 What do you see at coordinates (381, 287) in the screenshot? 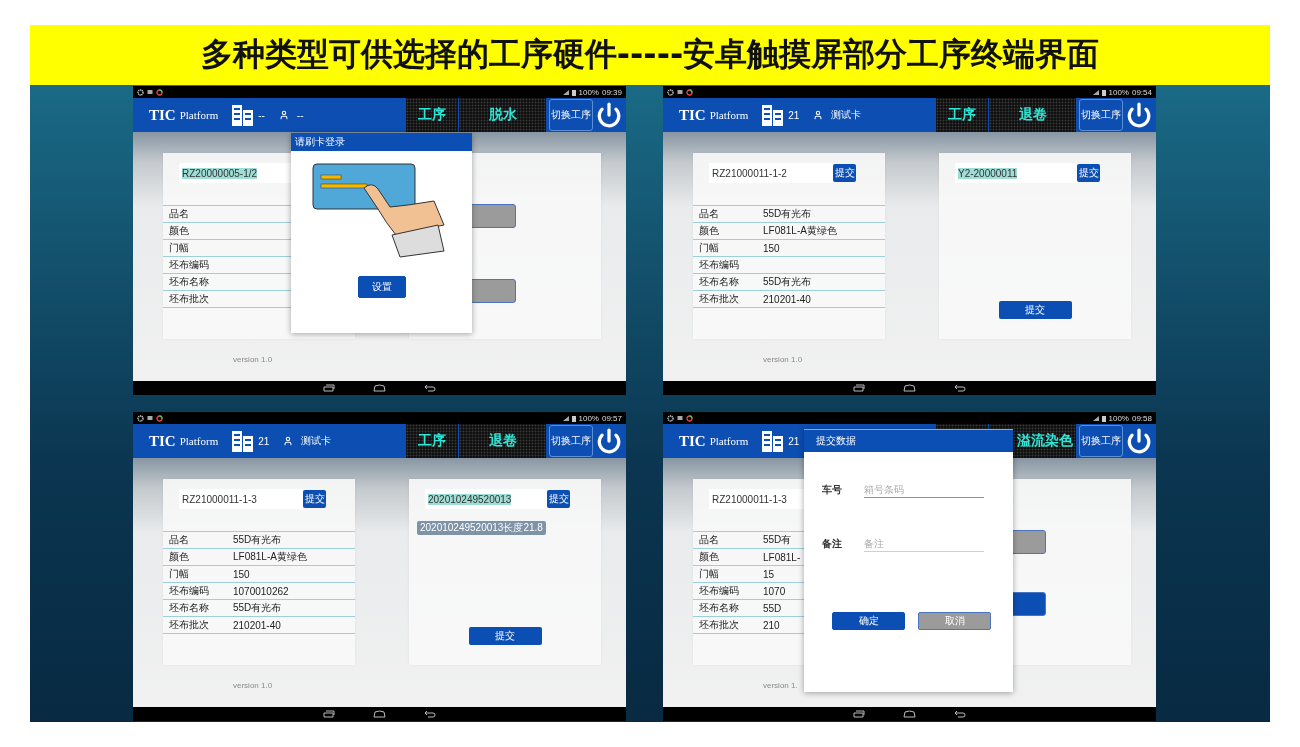
I see `settings-button: 设置` at bounding box center [381, 287].